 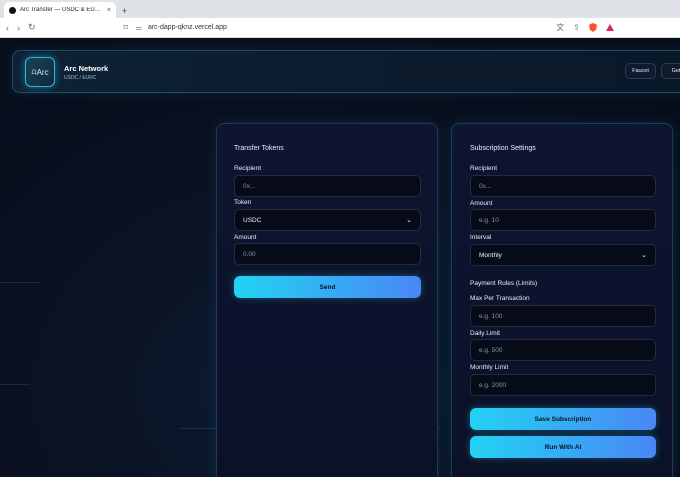 What do you see at coordinates (563, 316) in the screenshot?
I see `max-per-tx-input: e.g. 100` at bounding box center [563, 316].